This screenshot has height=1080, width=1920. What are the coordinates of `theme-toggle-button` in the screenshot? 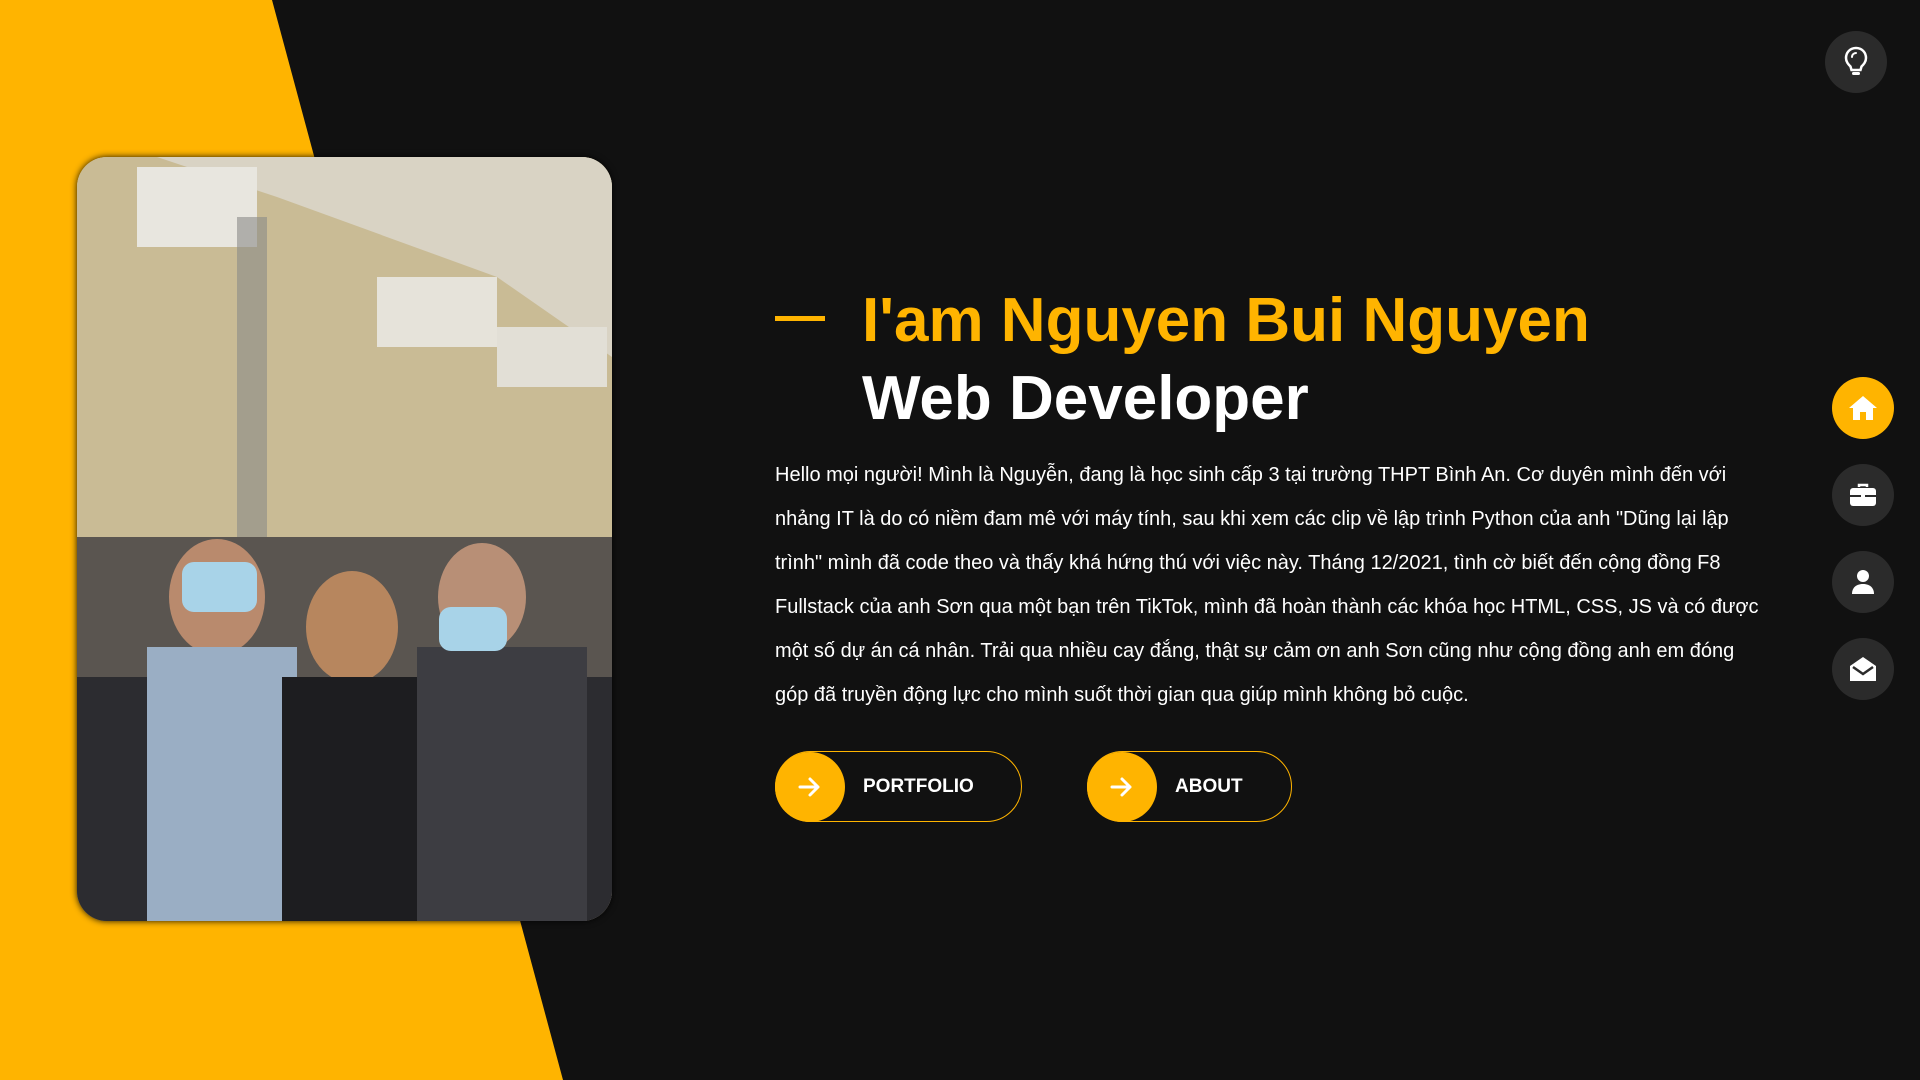 It's located at (1856, 62).